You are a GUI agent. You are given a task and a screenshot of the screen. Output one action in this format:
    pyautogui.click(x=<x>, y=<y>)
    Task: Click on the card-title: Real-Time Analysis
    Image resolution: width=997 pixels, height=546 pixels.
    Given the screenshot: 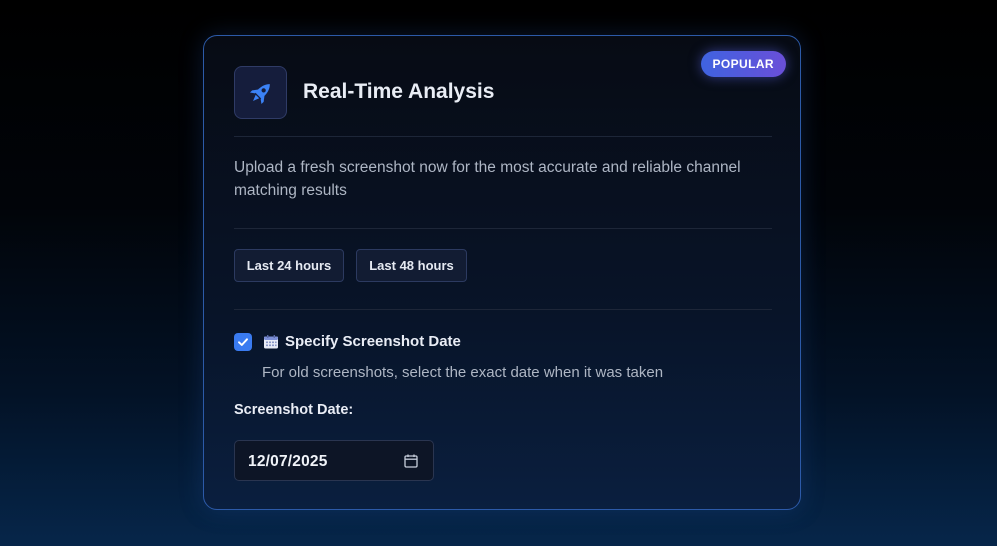 What is the action you would take?
    pyautogui.click(x=399, y=91)
    